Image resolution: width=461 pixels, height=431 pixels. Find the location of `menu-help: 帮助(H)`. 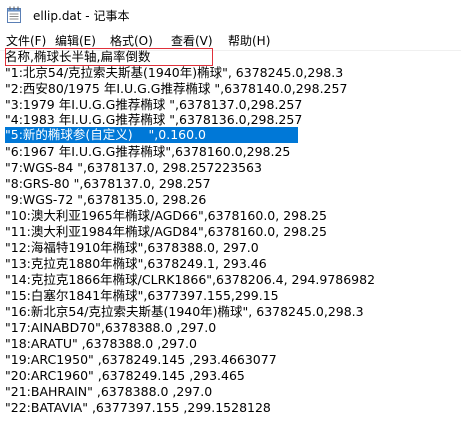

menu-help: 帮助(H) is located at coordinates (249, 40).